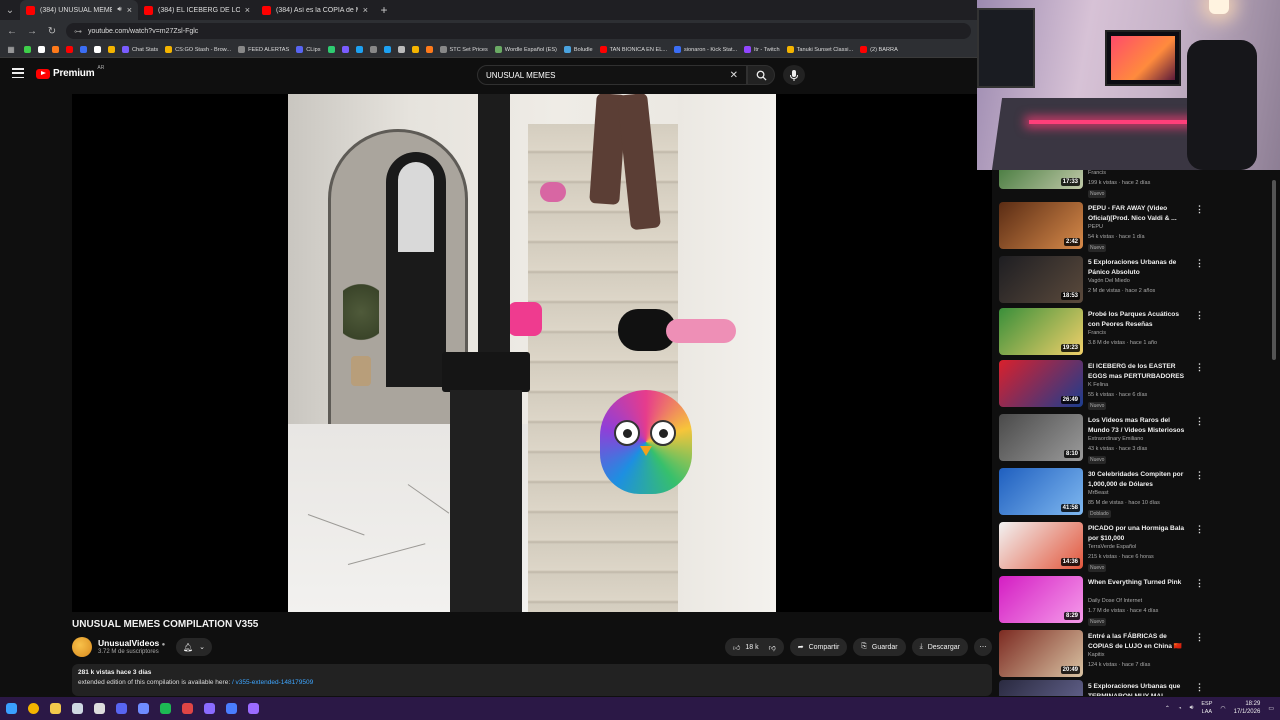  What do you see at coordinates (1115, 601) in the screenshot?
I see `recommended-channel: Daily Dose Of Internet` at bounding box center [1115, 601].